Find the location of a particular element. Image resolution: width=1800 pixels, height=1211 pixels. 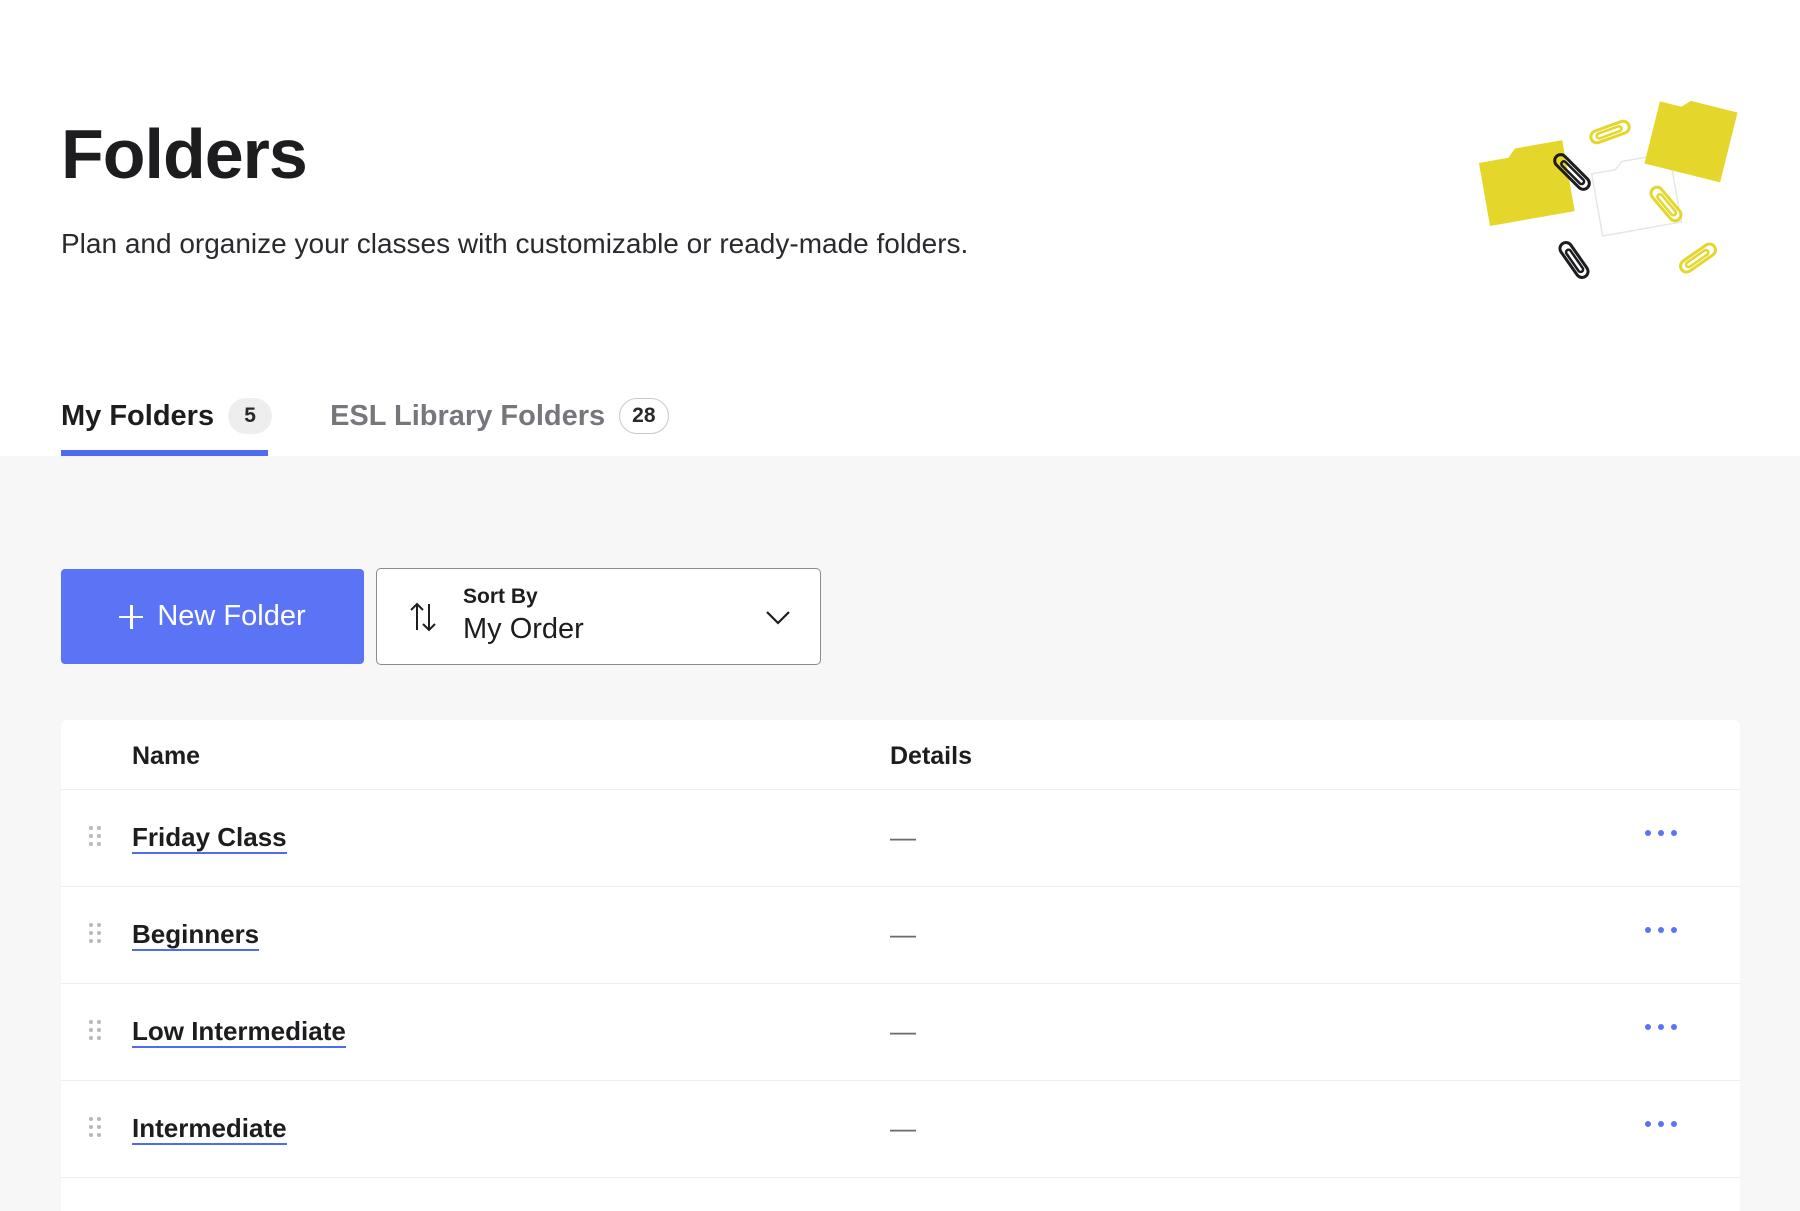

folder-tabs: My Folders 5 ESL Library Folders 28 is located at coordinates (394, 416).